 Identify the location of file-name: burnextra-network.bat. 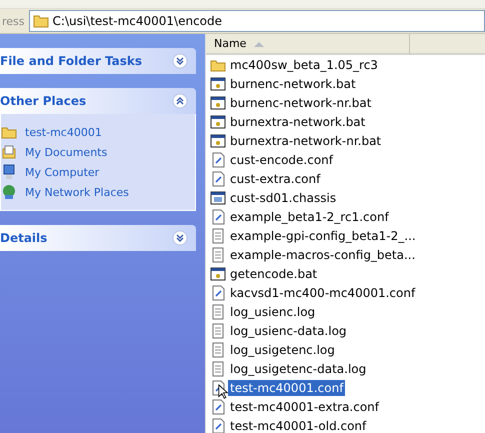
(298, 122).